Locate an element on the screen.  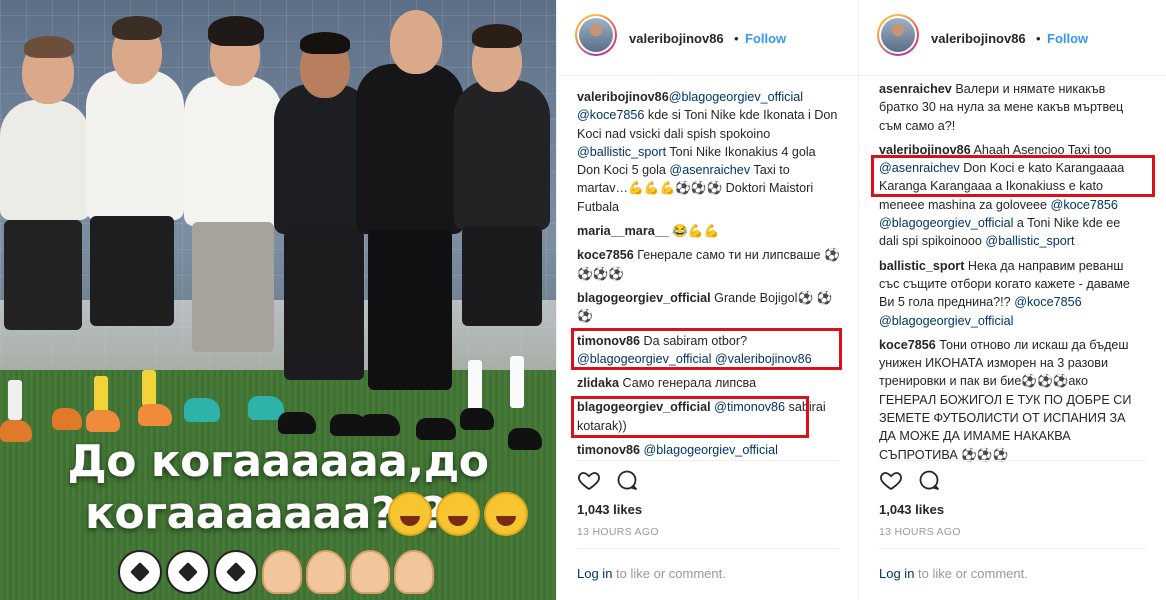
comment-username-link: zlidaka is located at coordinates (598, 383).